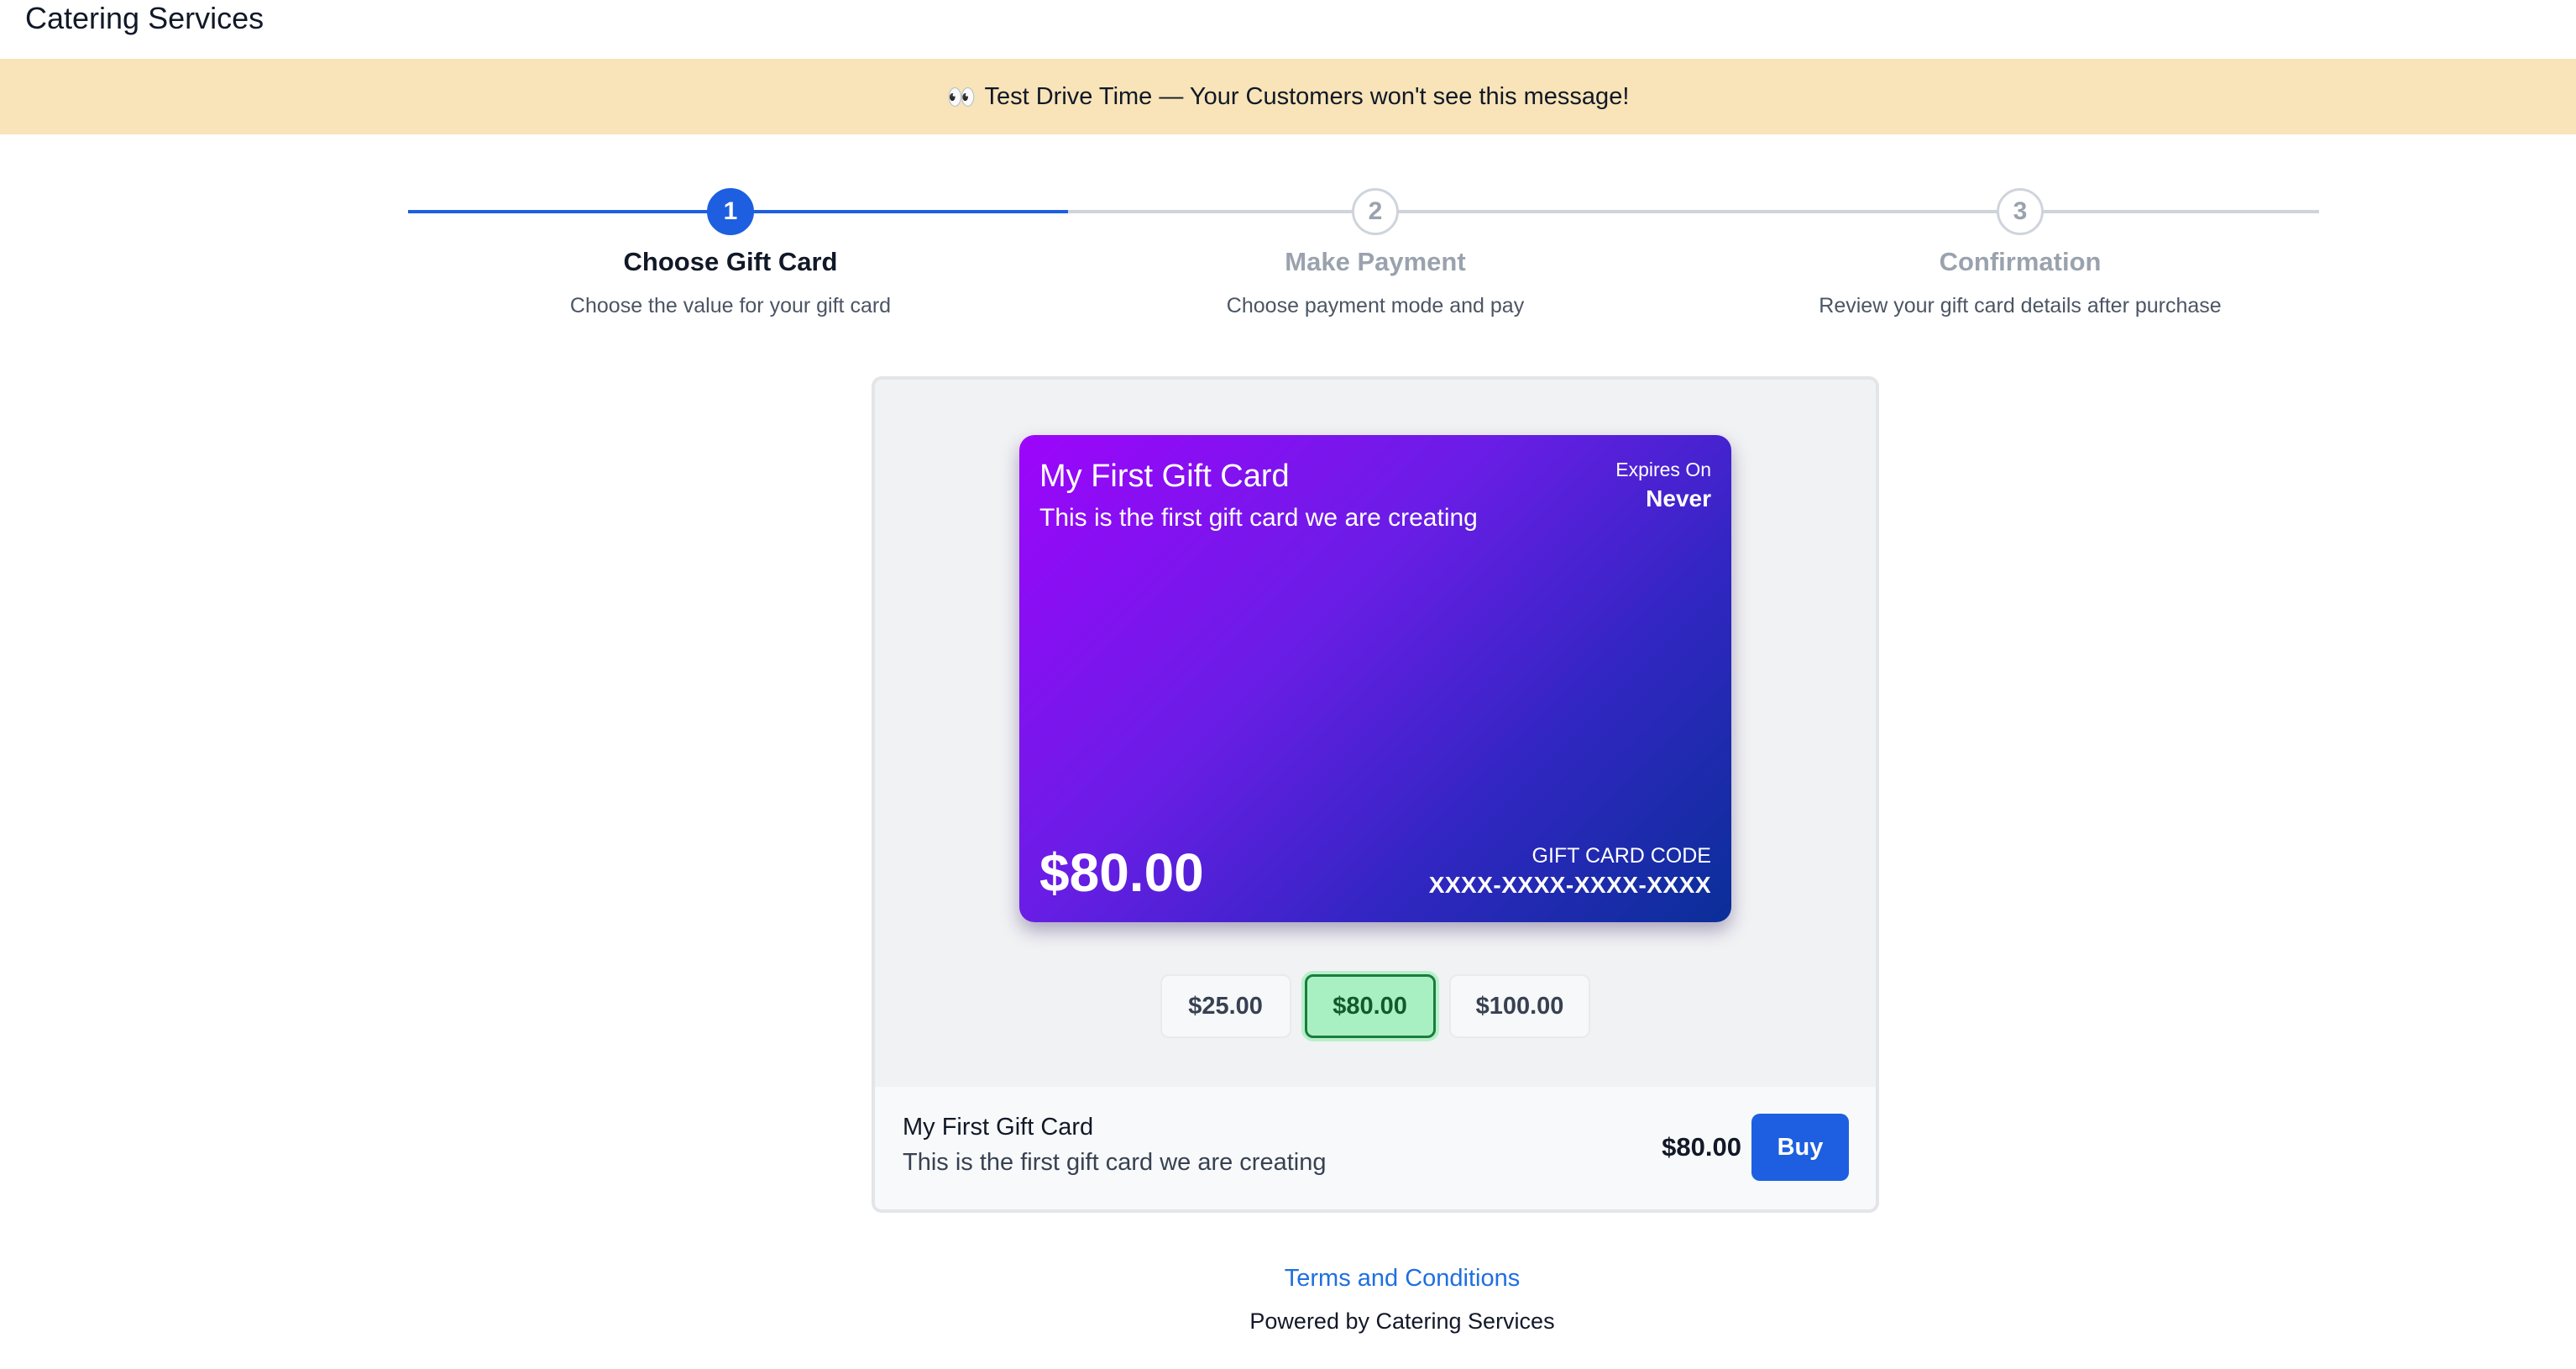 Image resolution: width=2576 pixels, height=1369 pixels. I want to click on terms-link-row: Terms and Conditions, so click(1288, 1279).